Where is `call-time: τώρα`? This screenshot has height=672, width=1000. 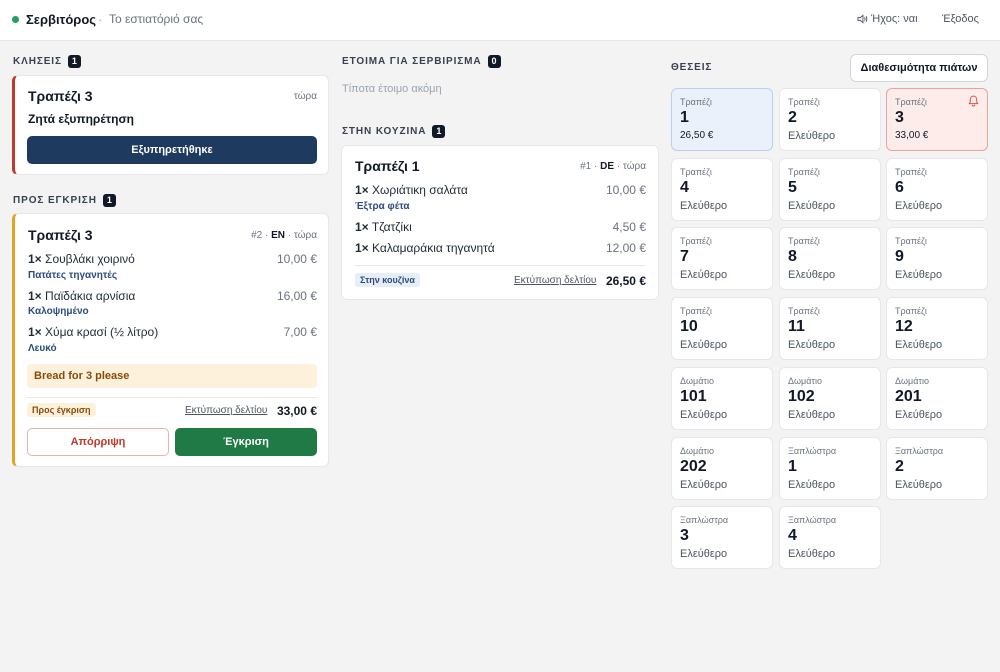 call-time: τώρα is located at coordinates (305, 96).